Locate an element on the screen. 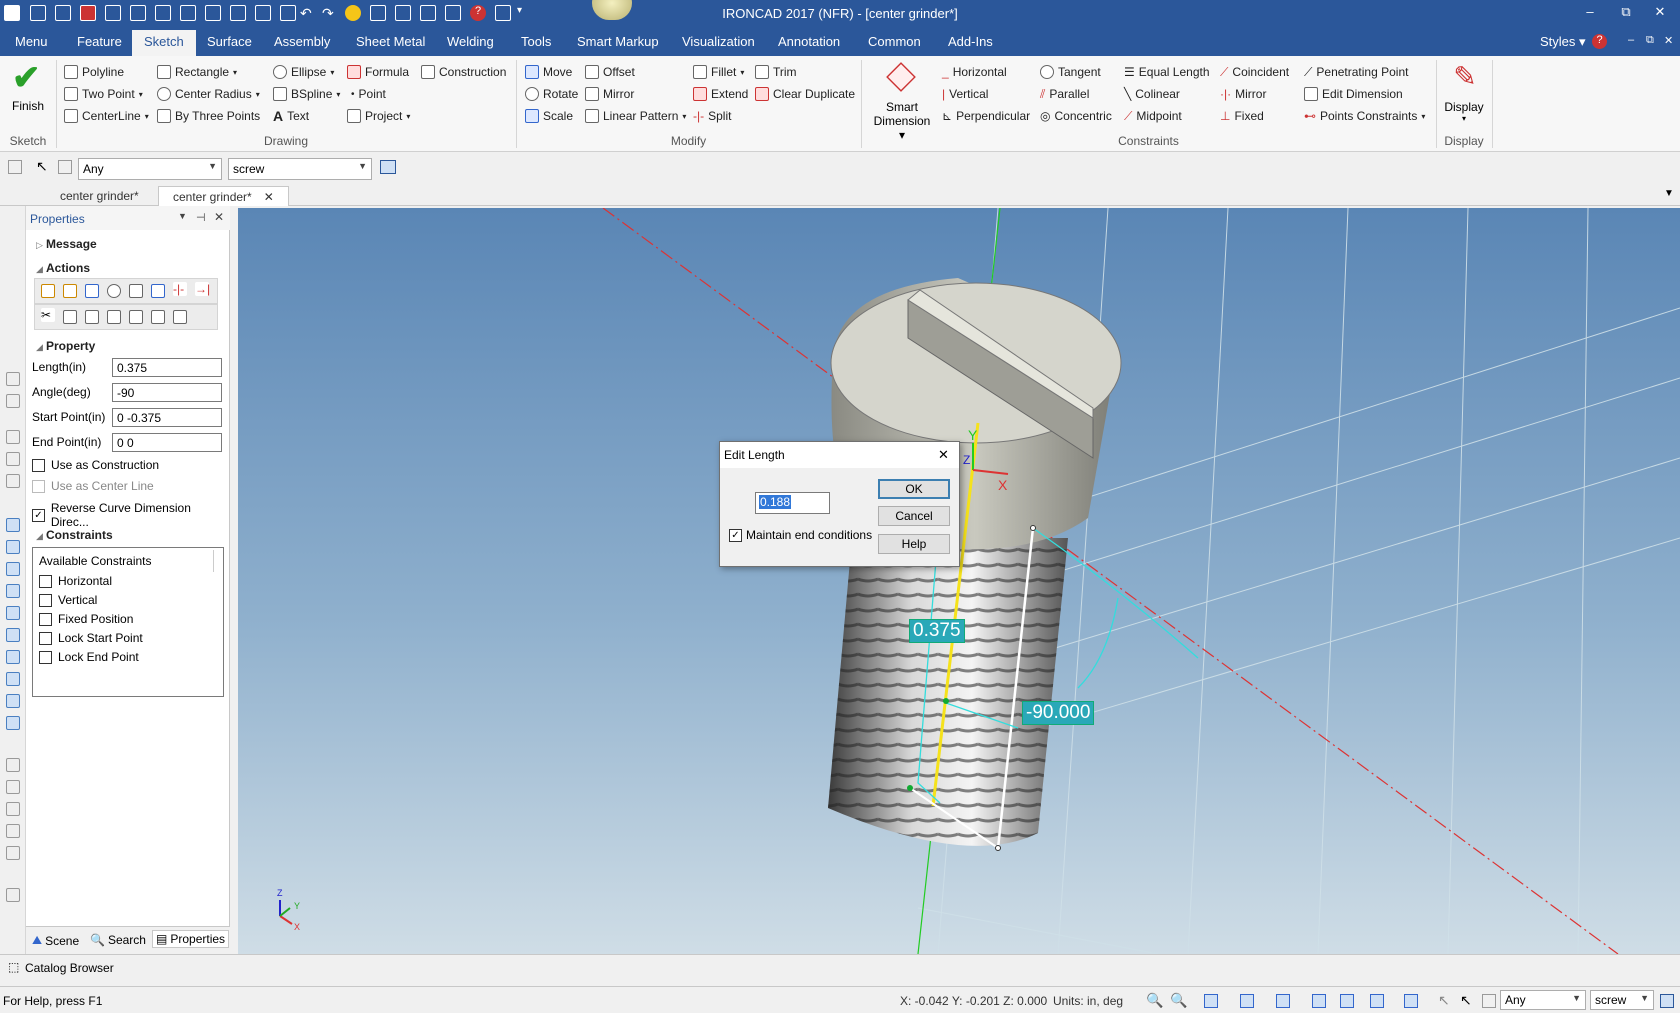 This screenshot has height=1013, width=1680. filter-select: Any ▼ is located at coordinates (150, 169).